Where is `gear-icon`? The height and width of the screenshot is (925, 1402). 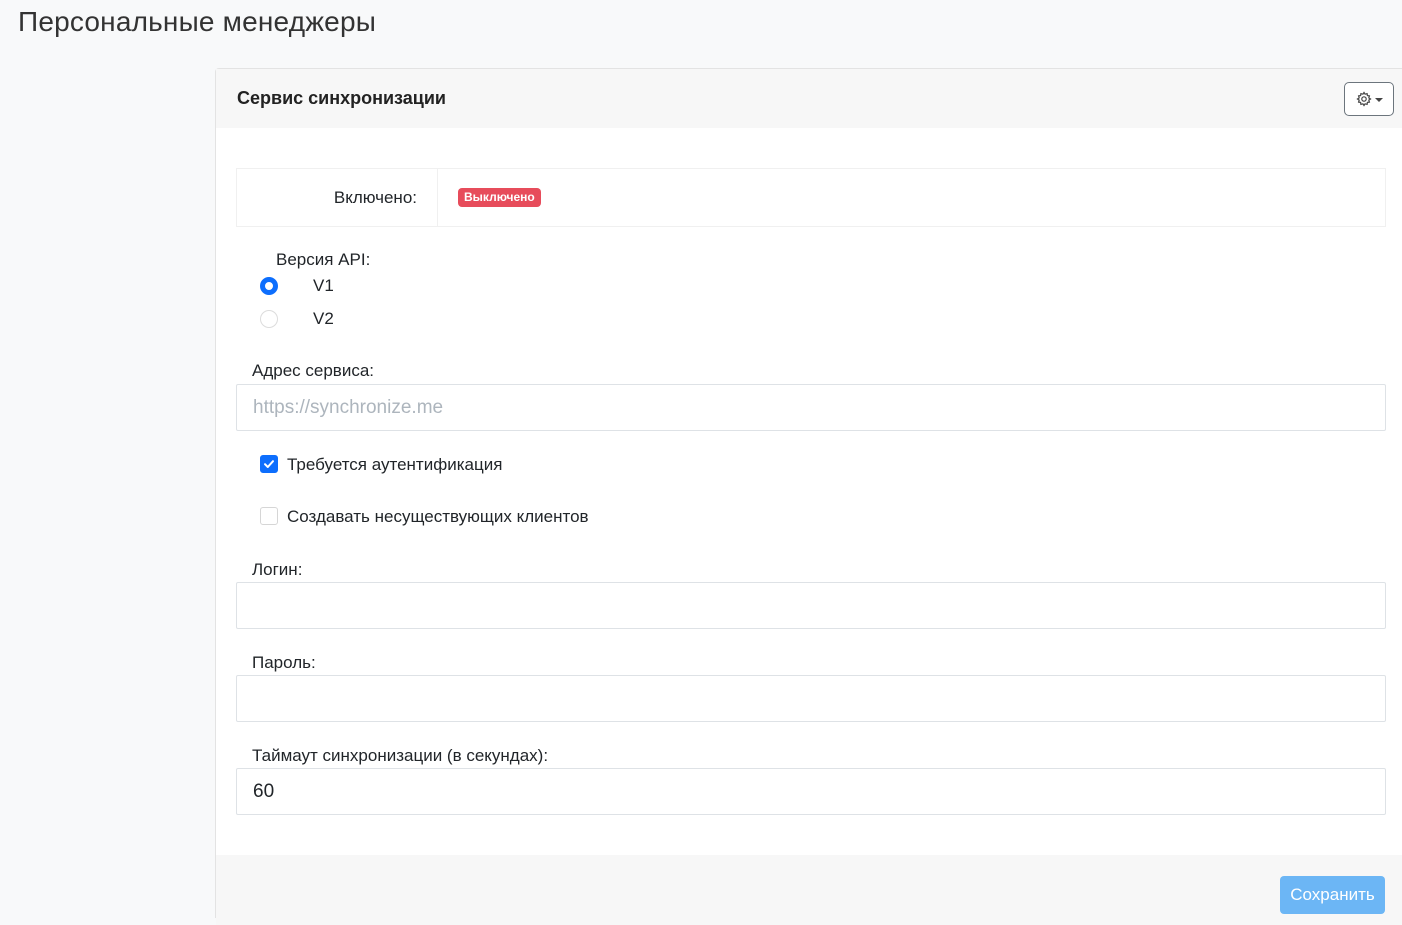 gear-icon is located at coordinates (1363, 99).